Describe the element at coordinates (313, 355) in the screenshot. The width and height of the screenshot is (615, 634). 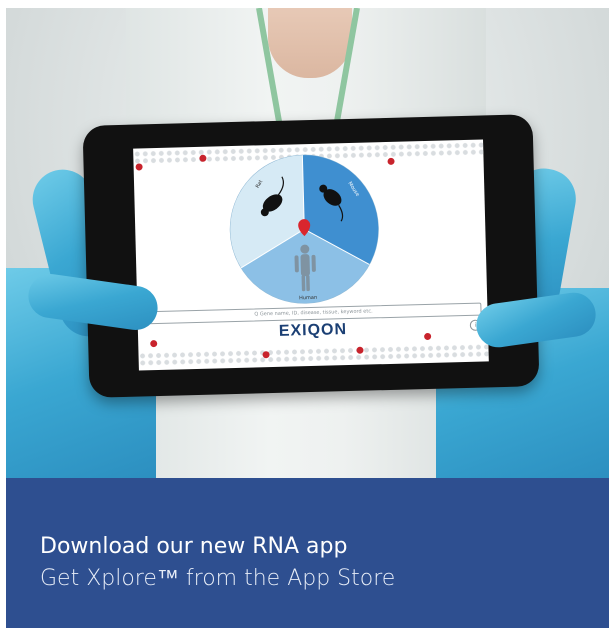
I see `decorative-dot-grid-bottom` at that location.